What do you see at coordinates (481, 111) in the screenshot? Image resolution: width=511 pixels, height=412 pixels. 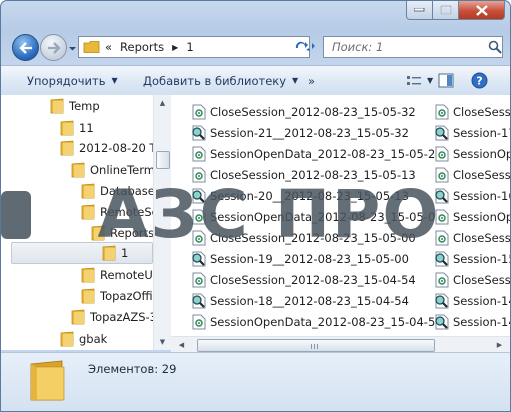 I see `file-name: CloseSess` at bounding box center [481, 111].